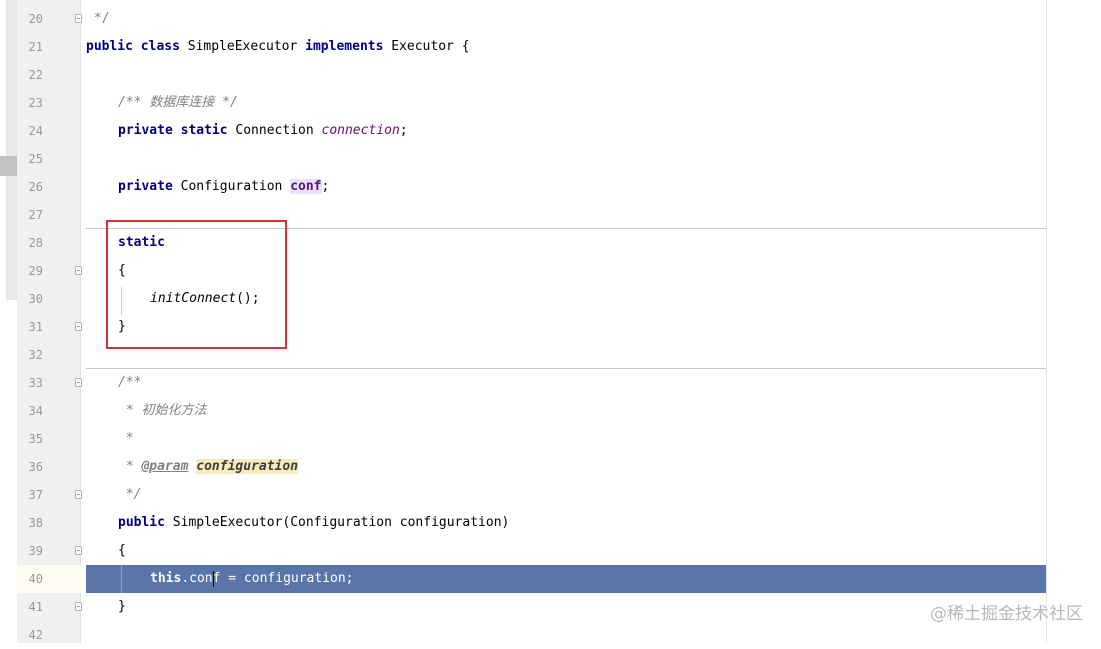 This screenshot has width=1101, height=649. Describe the element at coordinates (35, 635) in the screenshot. I see `line-number: 42` at that location.